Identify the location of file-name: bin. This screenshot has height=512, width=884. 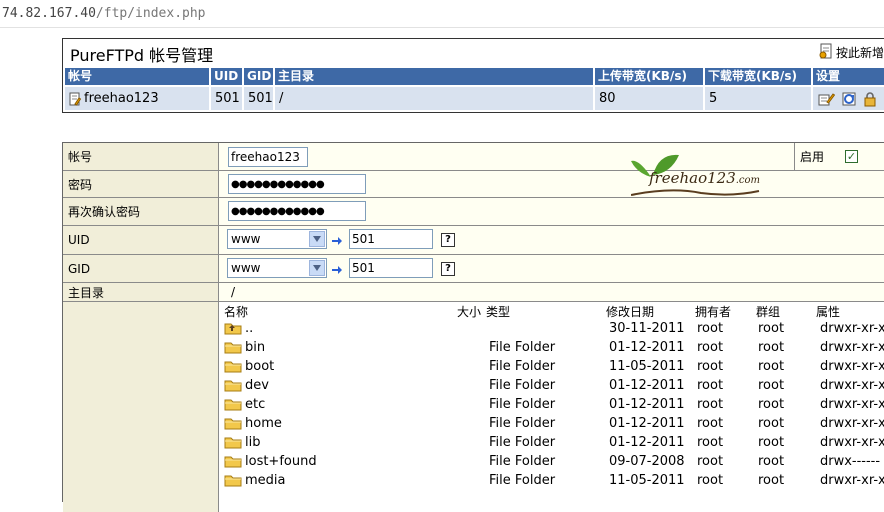
(255, 347).